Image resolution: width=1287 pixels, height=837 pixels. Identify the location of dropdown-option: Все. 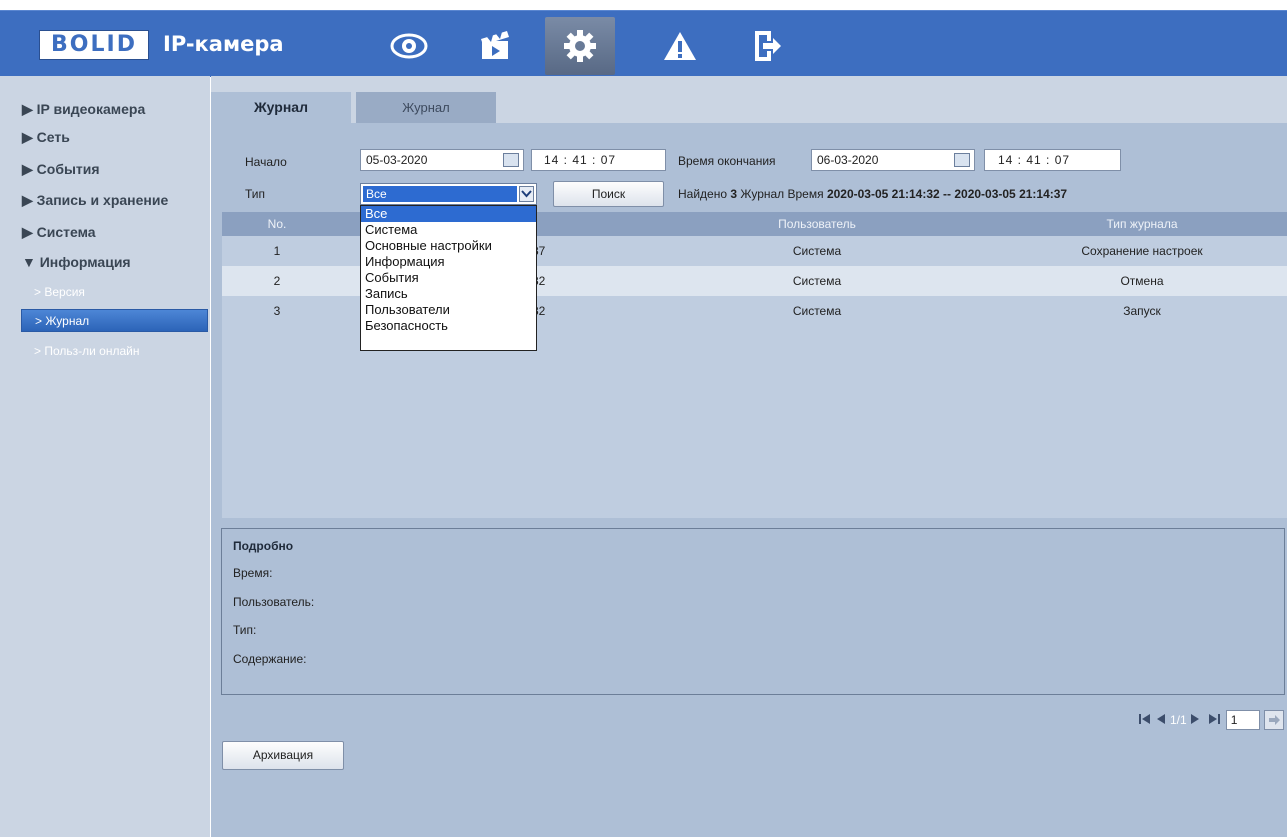
(448, 214).